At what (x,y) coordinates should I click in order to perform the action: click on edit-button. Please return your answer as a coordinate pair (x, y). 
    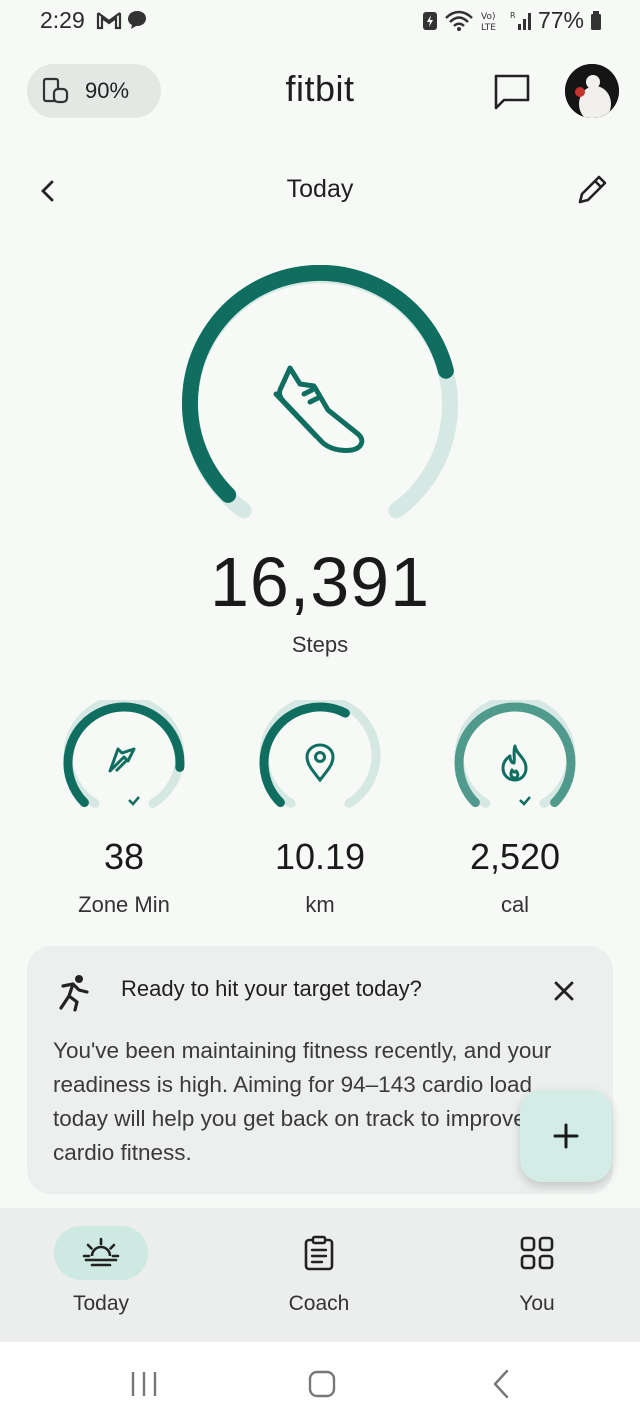
    Looking at the image, I should click on (592, 190).